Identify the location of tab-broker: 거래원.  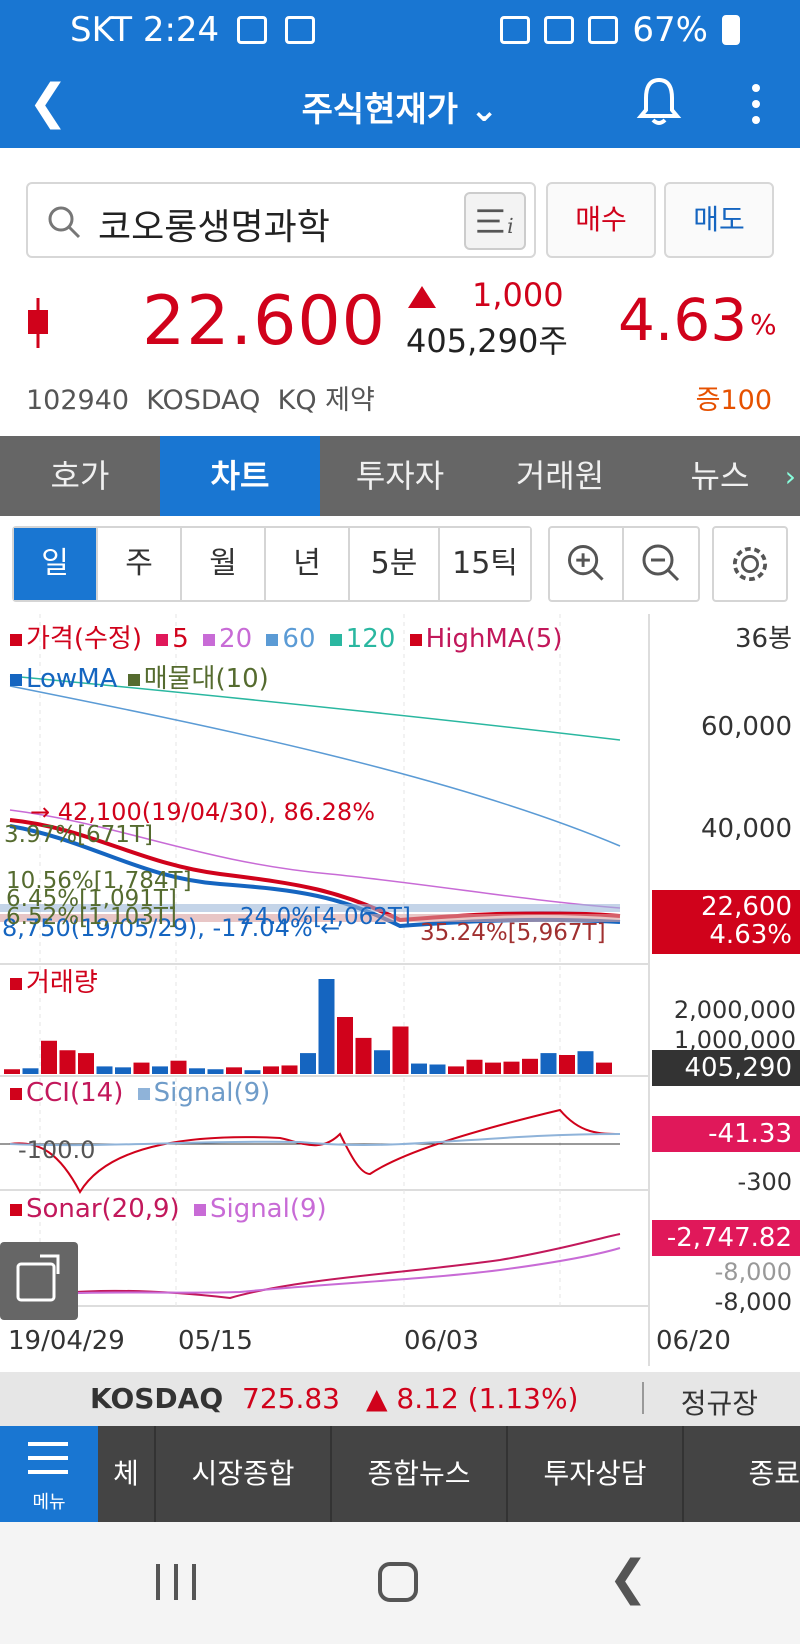
(560, 476).